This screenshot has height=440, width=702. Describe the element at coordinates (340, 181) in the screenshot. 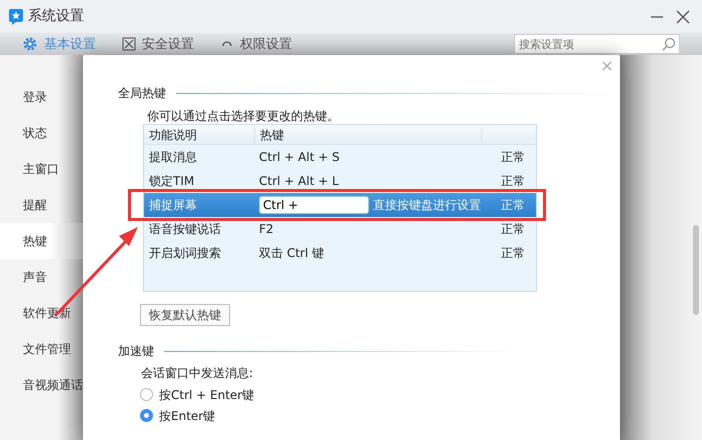

I see `table-row: 锁定TIM Ctrl + Alt + L 正常` at that location.